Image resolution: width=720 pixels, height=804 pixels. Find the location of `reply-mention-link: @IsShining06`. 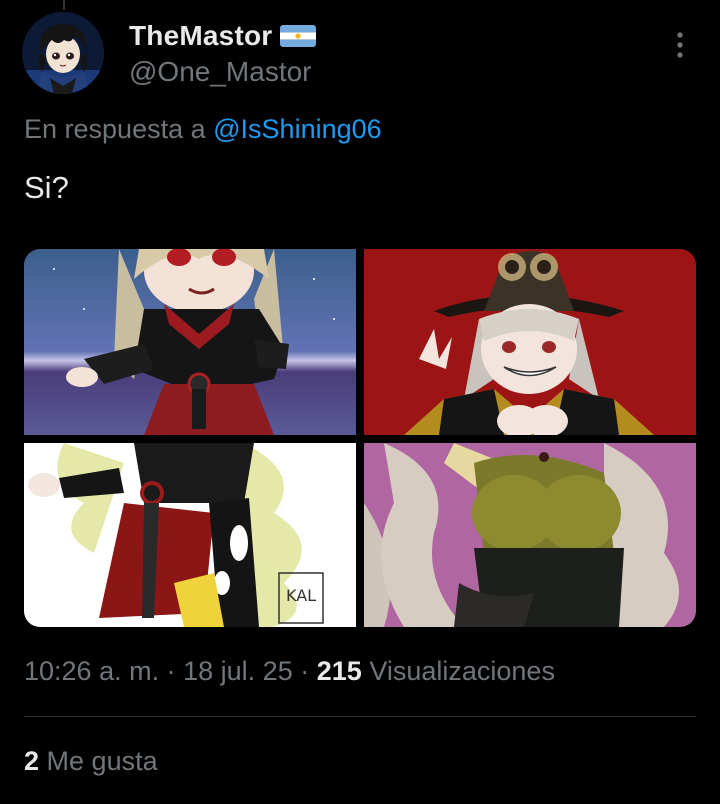

reply-mention-link: @IsShining06 is located at coordinates (297, 129).